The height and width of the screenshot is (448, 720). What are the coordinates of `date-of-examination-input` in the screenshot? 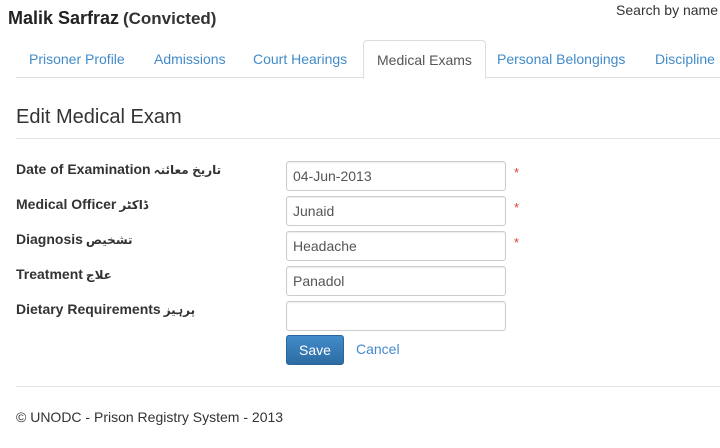 It's located at (396, 176).